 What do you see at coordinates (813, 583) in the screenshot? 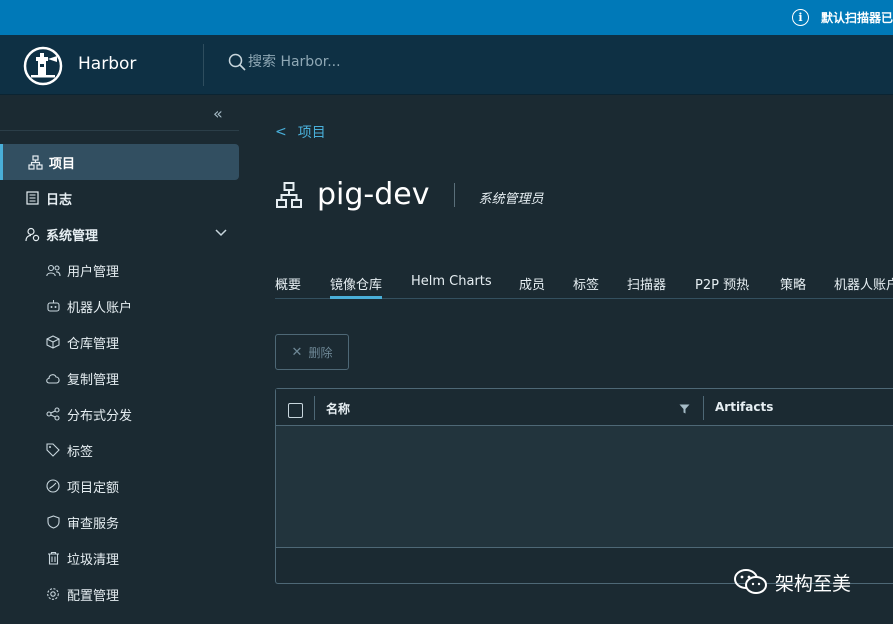
I see `watermark-text: 架构至美` at bounding box center [813, 583].